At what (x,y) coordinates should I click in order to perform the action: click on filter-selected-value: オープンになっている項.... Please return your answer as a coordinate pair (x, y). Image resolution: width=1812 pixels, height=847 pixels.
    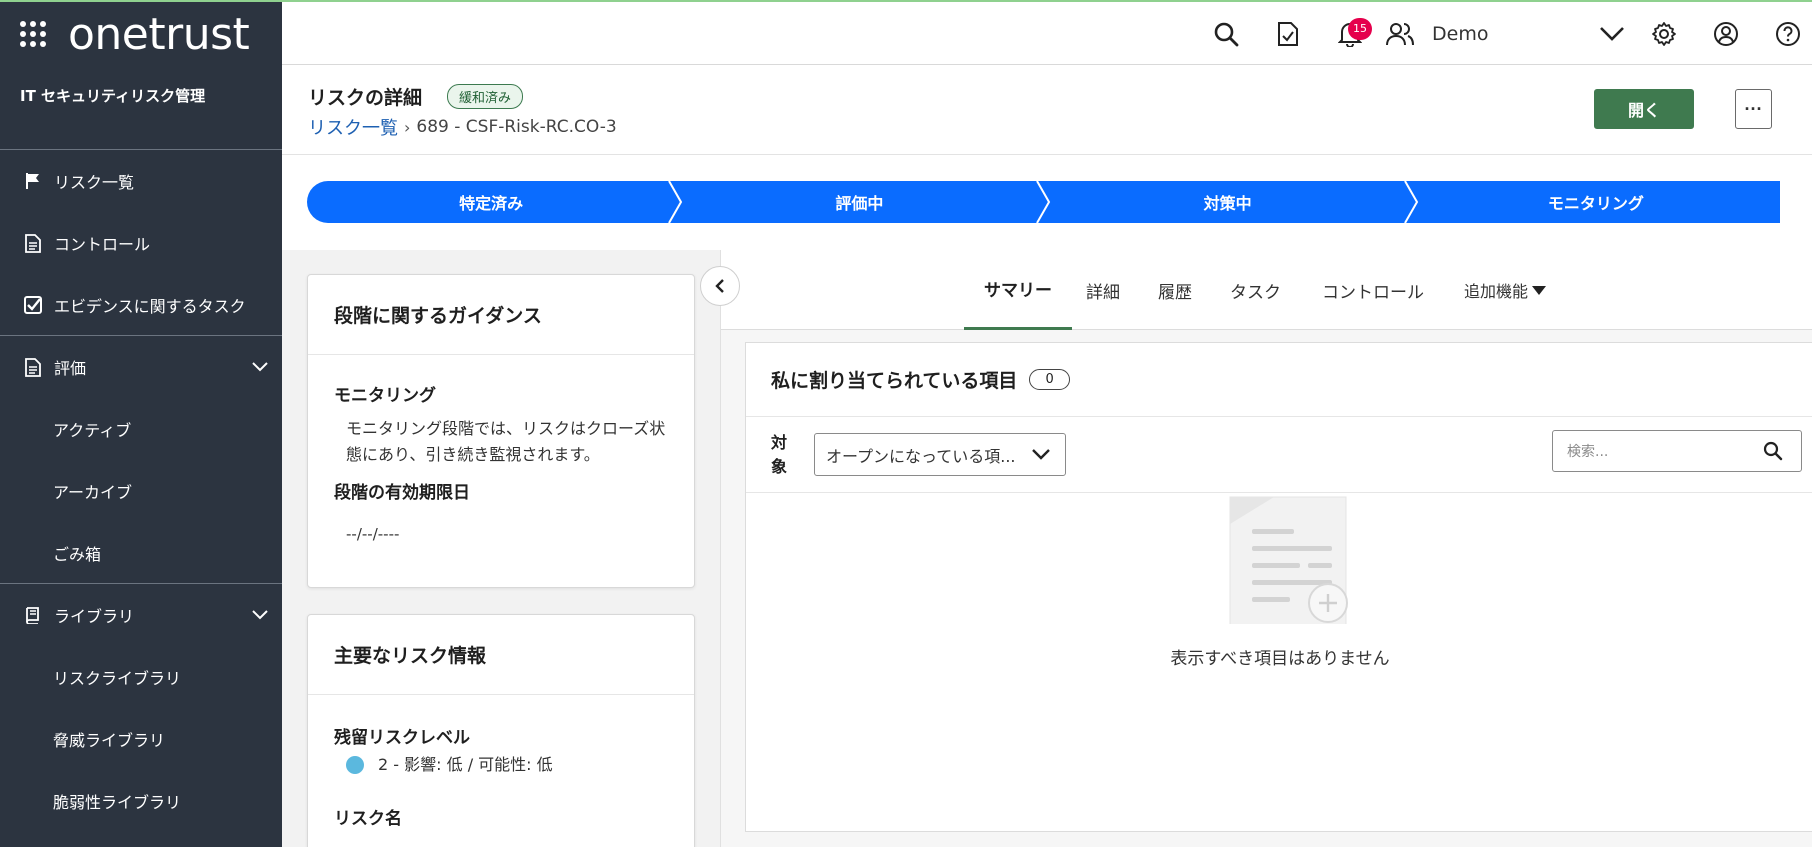
    Looking at the image, I should click on (921, 456).